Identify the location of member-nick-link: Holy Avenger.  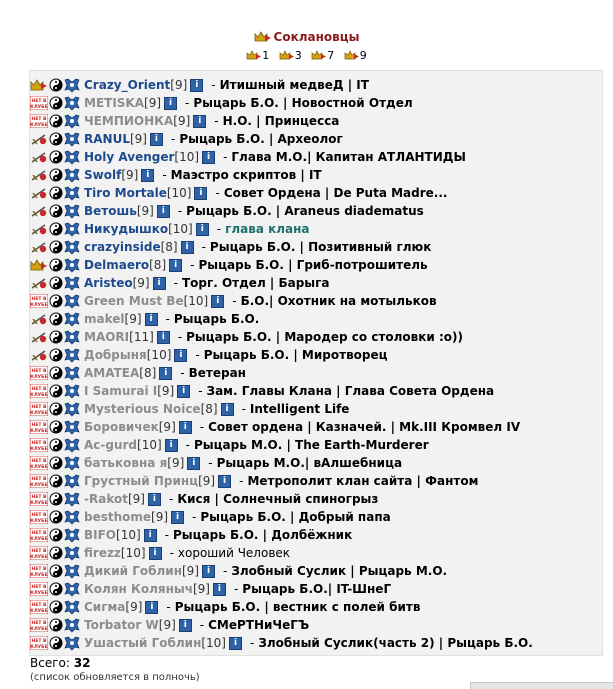
(129, 157).